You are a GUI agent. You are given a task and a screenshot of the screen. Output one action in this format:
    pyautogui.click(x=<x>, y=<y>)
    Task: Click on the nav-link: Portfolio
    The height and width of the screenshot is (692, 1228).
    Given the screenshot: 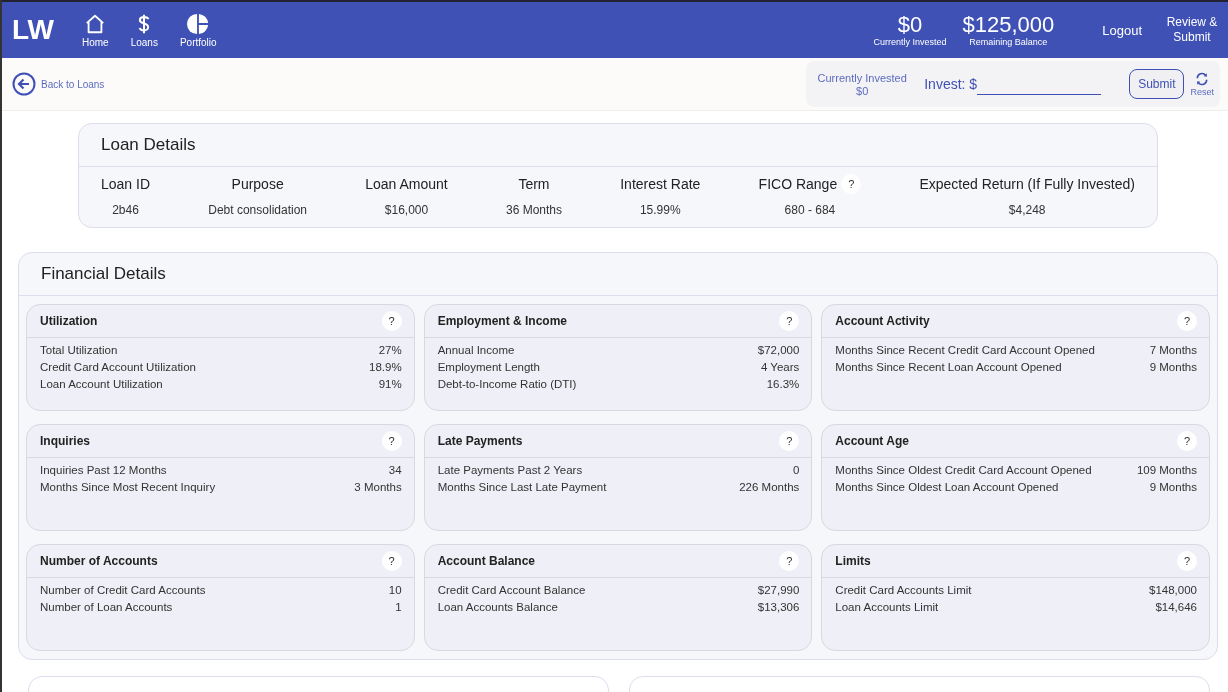 What is the action you would take?
    pyautogui.click(x=198, y=30)
    